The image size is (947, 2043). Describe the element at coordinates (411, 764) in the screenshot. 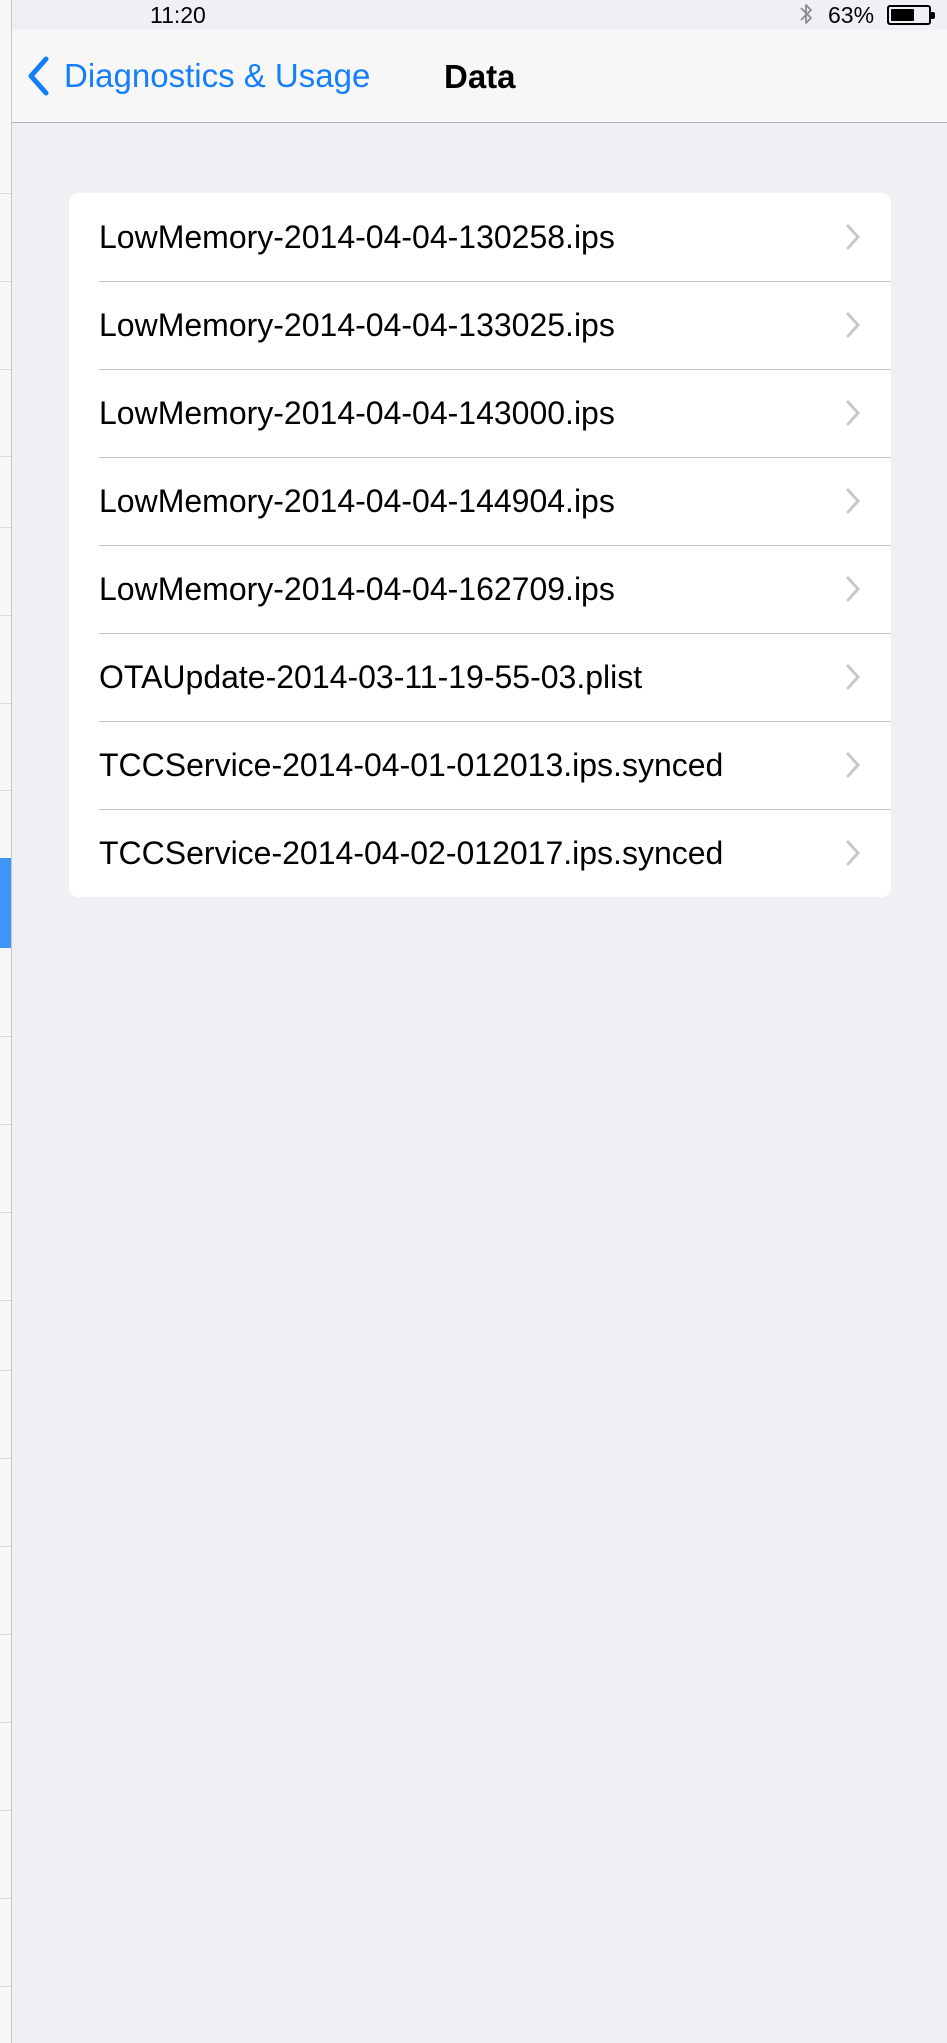

I see `list-item-label: TCCService-2014-04-01-012013.ips.synced` at that location.